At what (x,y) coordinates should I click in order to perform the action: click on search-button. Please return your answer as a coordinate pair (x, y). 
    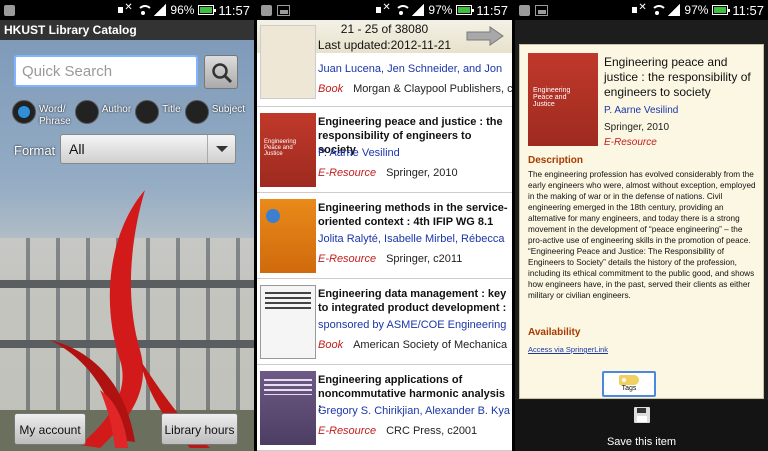
    Looking at the image, I should click on (221, 72).